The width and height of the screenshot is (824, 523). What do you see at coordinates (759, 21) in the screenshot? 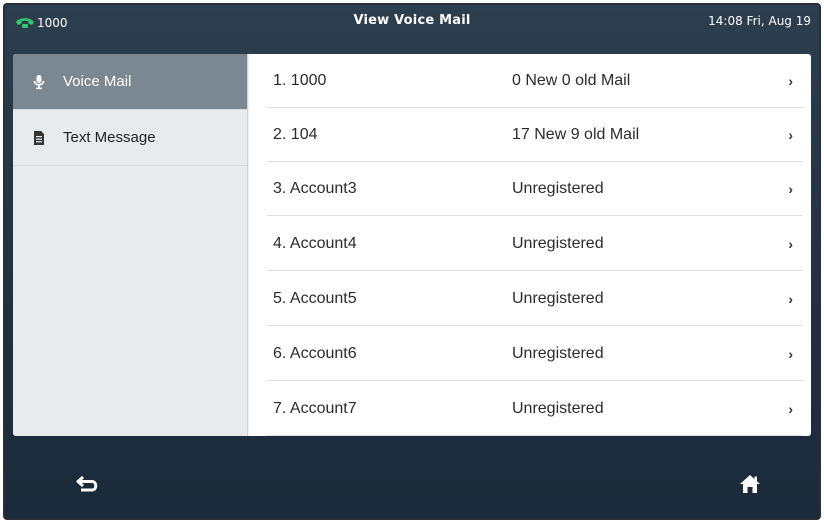
I see `date-time: 14:08 Fri, Aug 19` at bounding box center [759, 21].